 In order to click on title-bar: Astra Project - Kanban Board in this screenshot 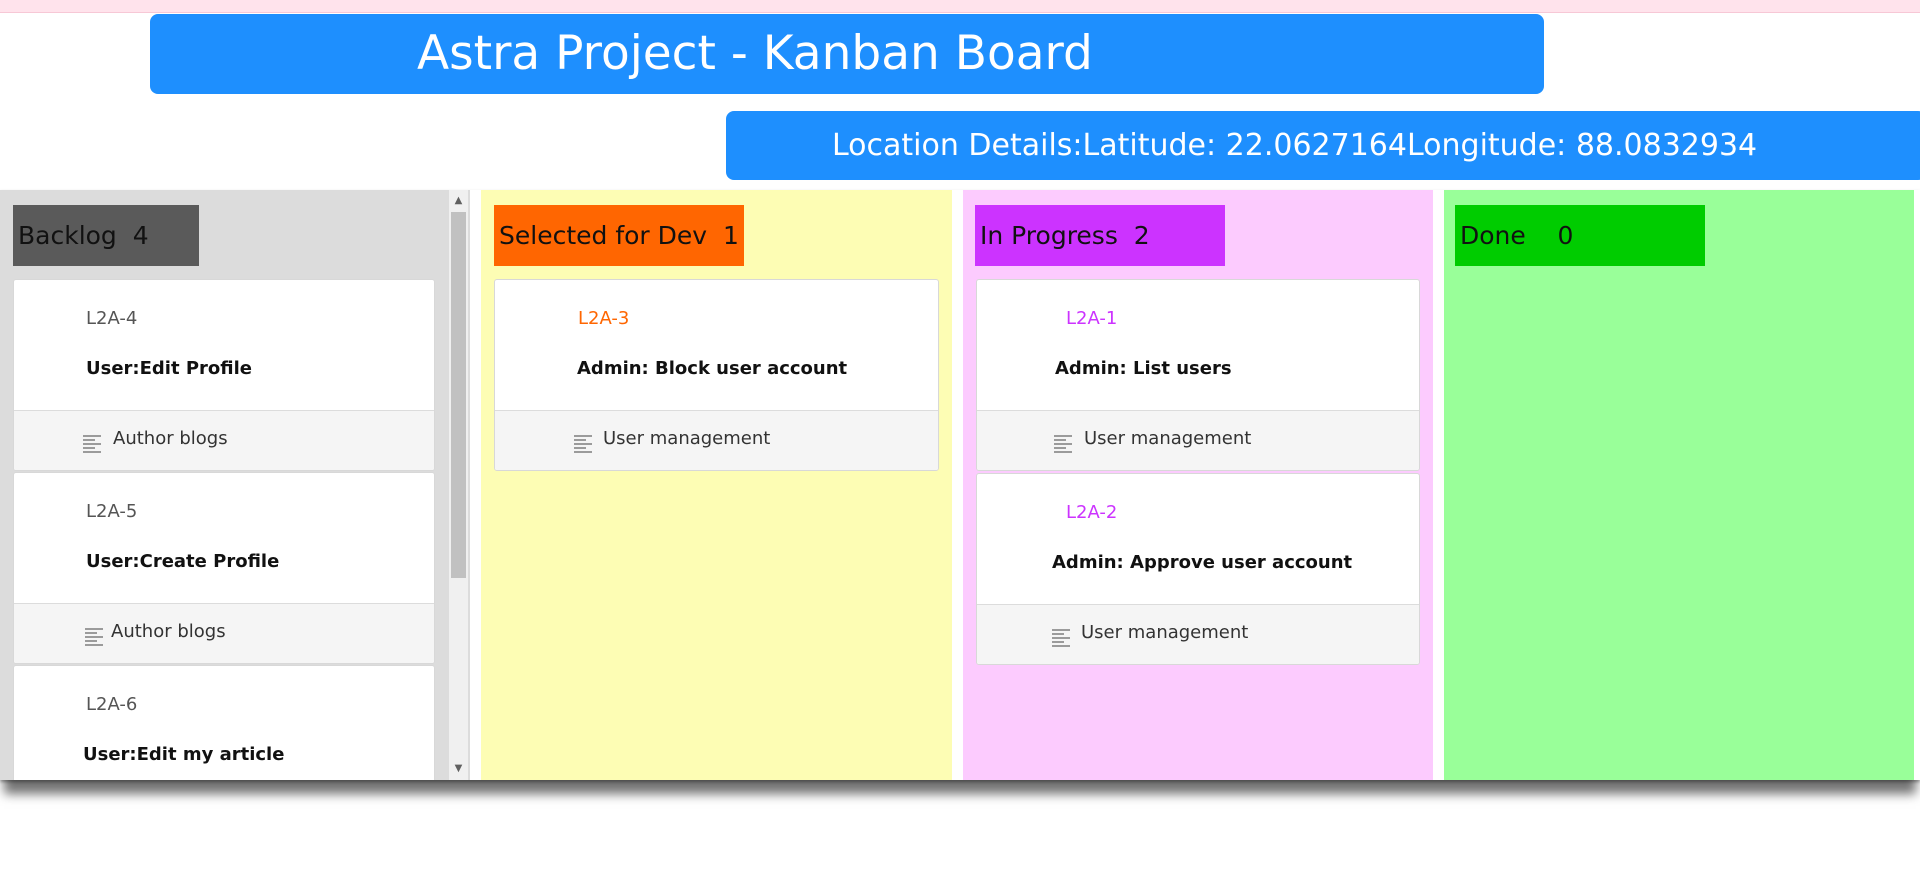, I will do `click(847, 54)`.